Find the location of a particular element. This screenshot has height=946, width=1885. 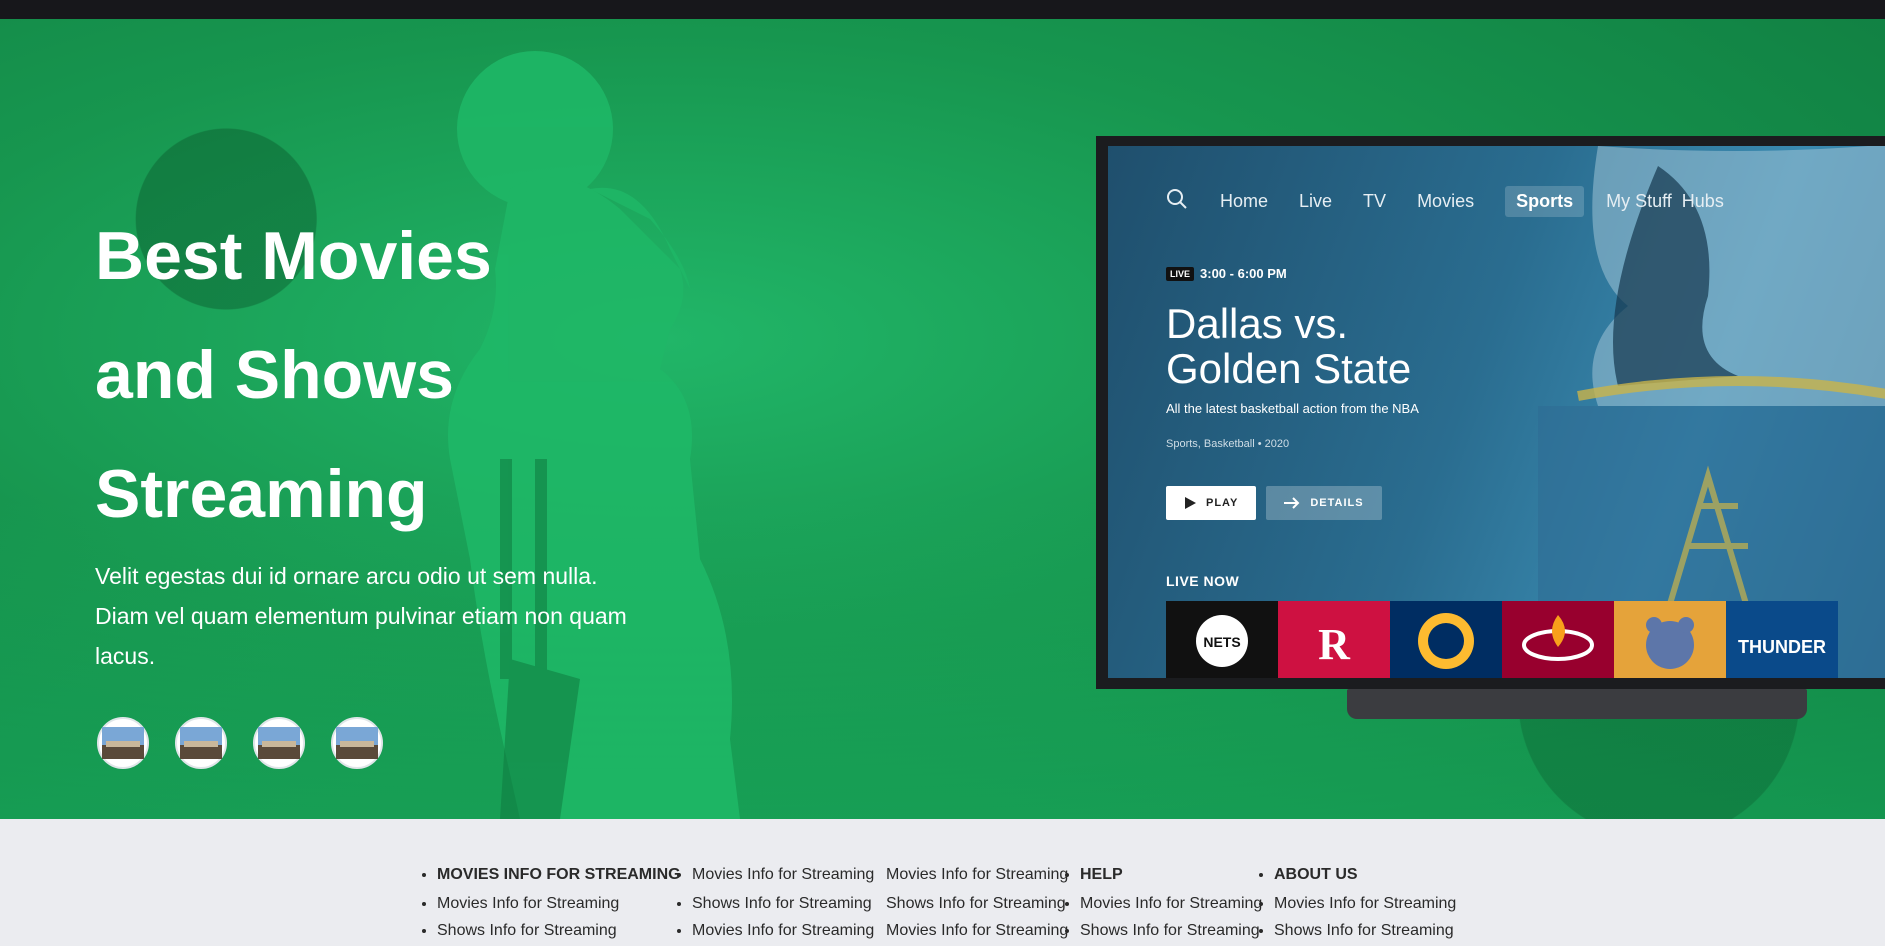

team-tile-heat is located at coordinates (1558, 639).